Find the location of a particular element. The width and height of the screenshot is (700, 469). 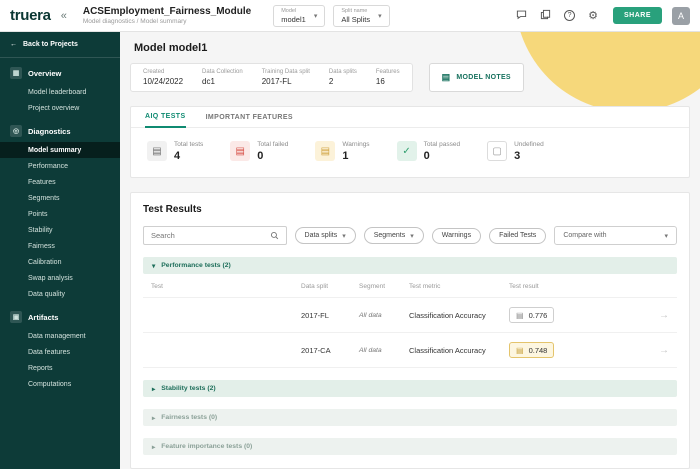

diagnostics-icon: ◎ is located at coordinates (16, 131).